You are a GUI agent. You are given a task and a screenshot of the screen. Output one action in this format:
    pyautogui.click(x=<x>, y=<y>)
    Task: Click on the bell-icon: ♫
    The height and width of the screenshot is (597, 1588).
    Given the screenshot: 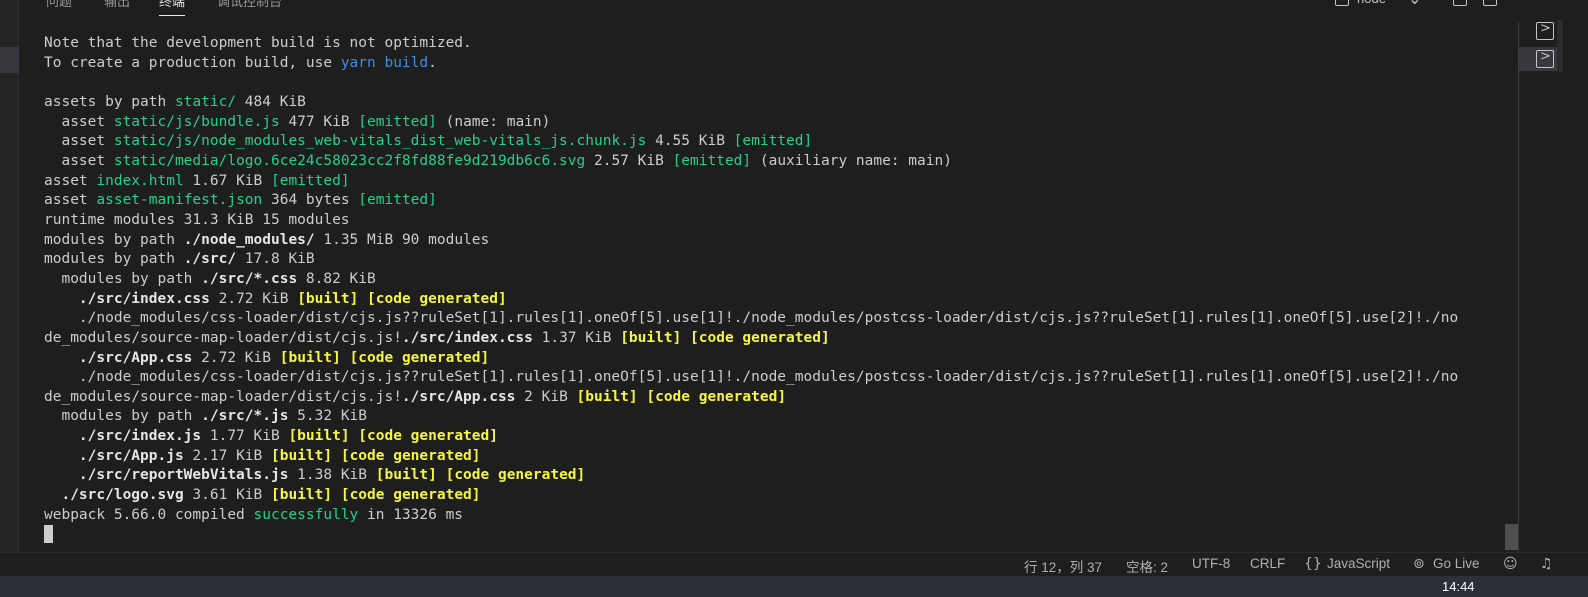 What is the action you would take?
    pyautogui.click(x=1546, y=564)
    